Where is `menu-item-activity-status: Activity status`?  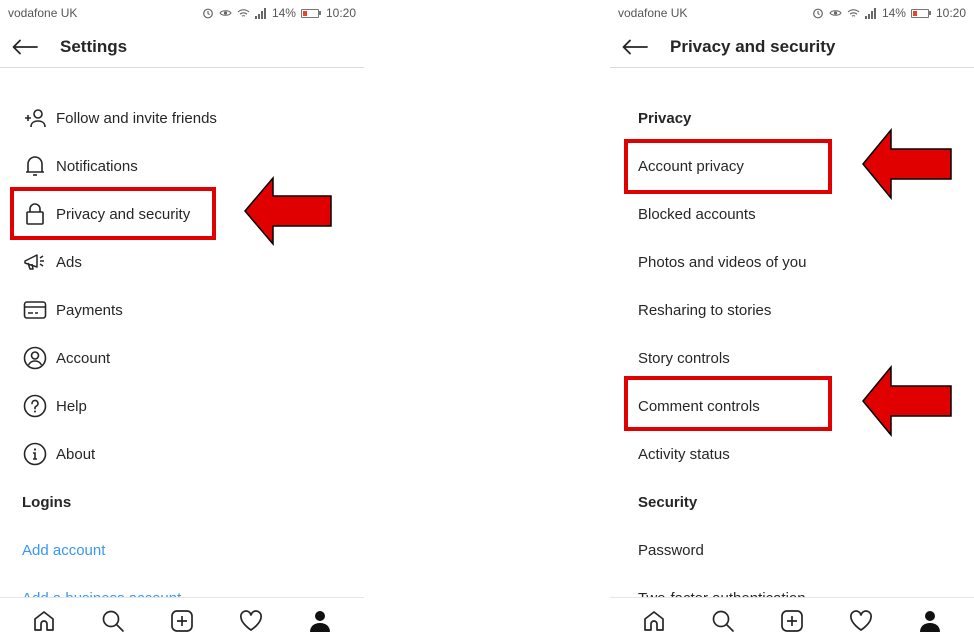
menu-item-activity-status: Activity status is located at coordinates (792, 454).